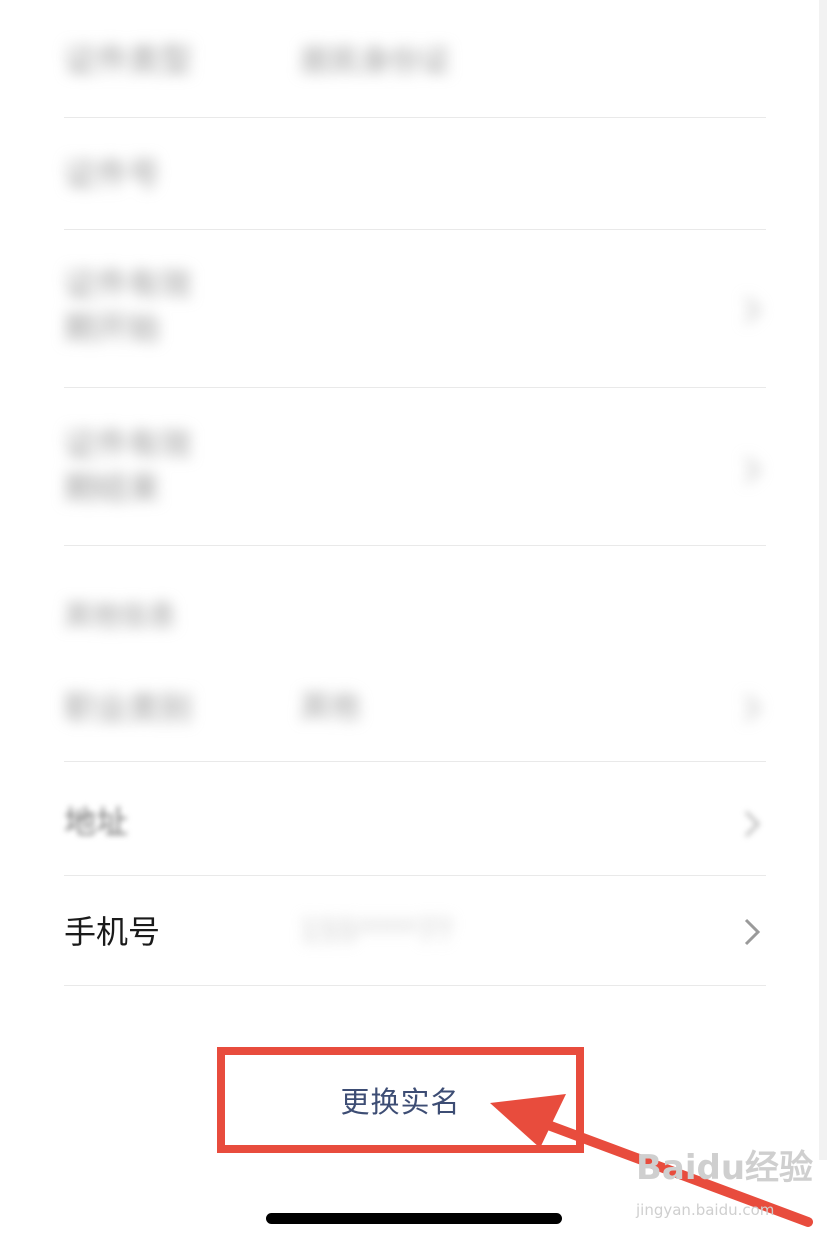 This screenshot has height=1238, width=827. I want to click on id-type-row: 证件类型 居民身份证, so click(415, 59).